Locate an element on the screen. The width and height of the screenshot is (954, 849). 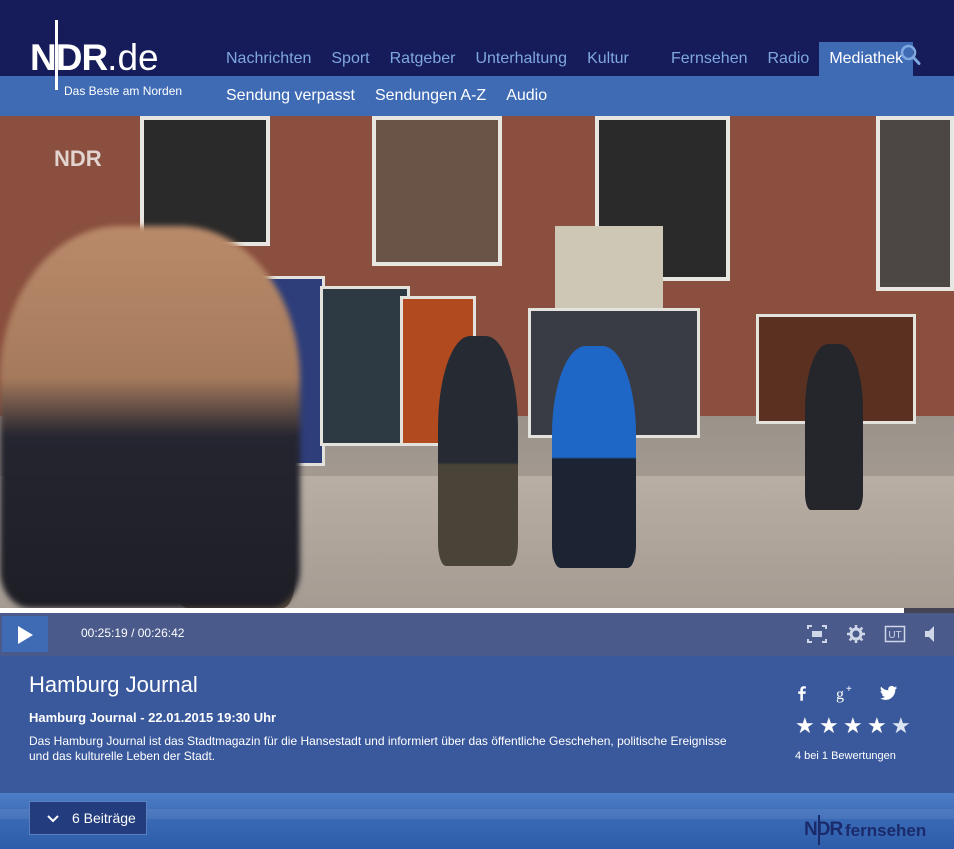
total-duration: 00:26:42 is located at coordinates (161, 633).